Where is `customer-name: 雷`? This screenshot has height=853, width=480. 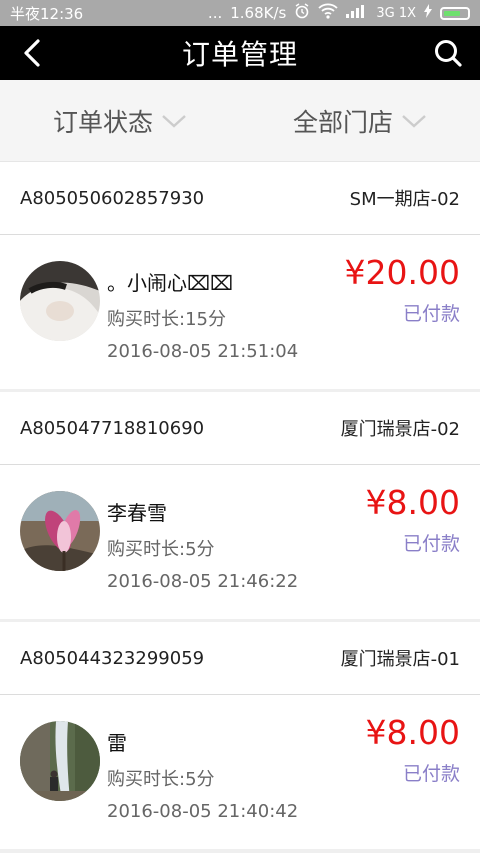 customer-name: 雷 is located at coordinates (117, 743).